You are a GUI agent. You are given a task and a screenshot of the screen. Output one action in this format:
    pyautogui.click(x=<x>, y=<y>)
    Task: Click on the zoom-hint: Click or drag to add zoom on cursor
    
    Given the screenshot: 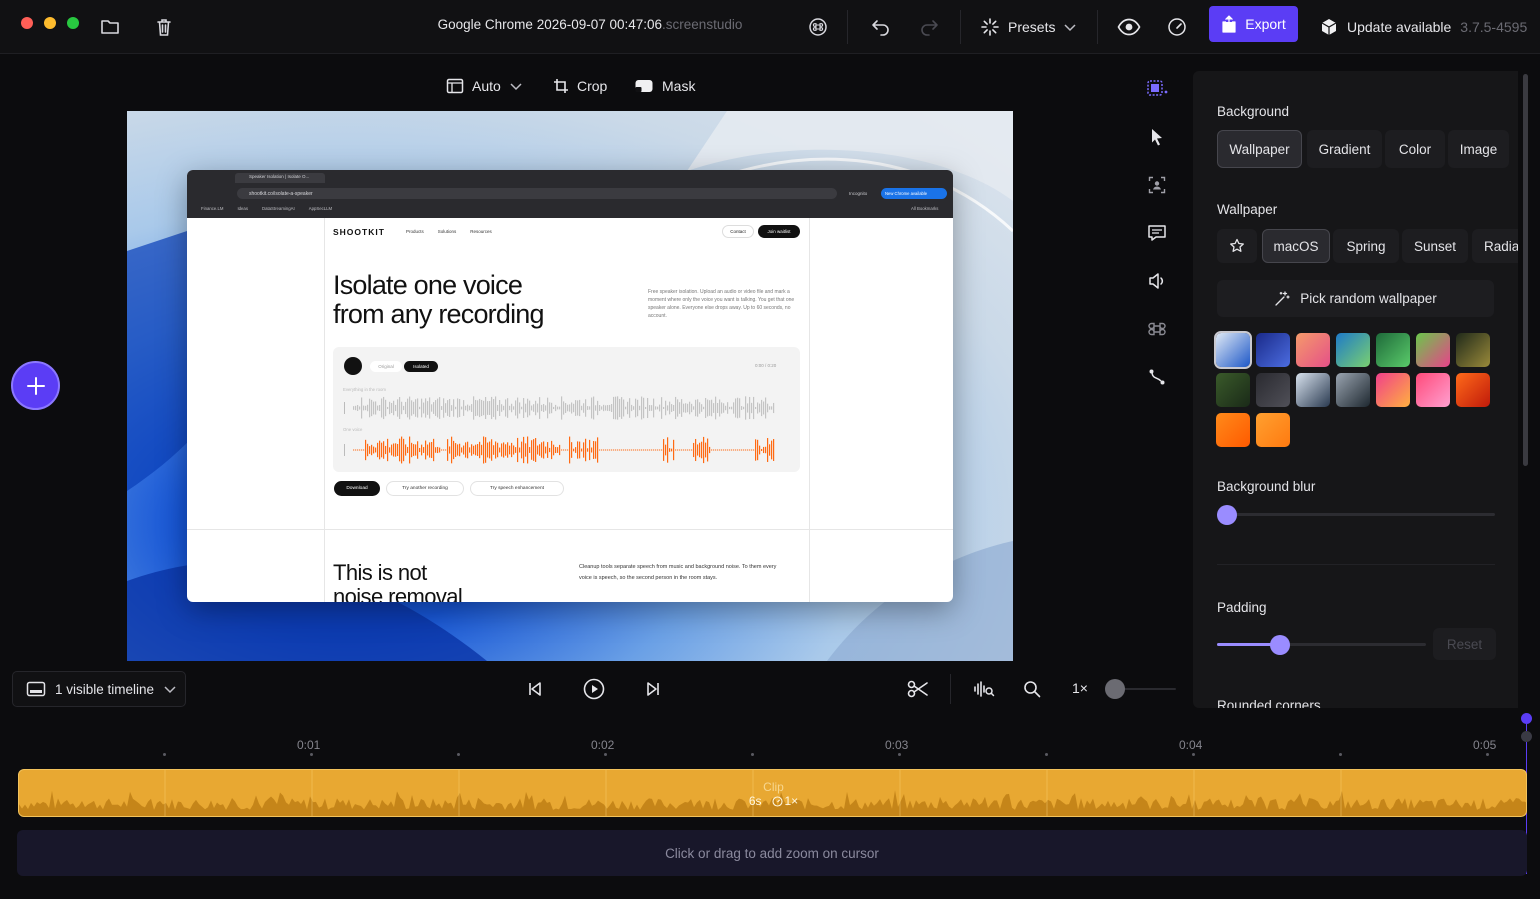 What is the action you would take?
    pyautogui.click(x=772, y=853)
    